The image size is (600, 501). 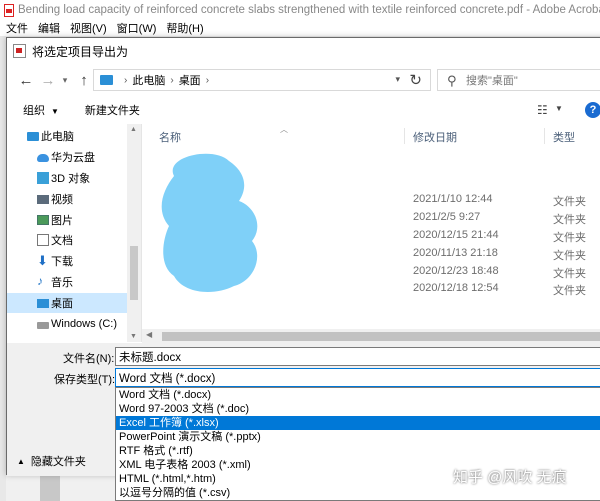 What do you see at coordinates (492, 81) in the screenshot?
I see `search-placeholder: 搜索"桌面"` at bounding box center [492, 81].